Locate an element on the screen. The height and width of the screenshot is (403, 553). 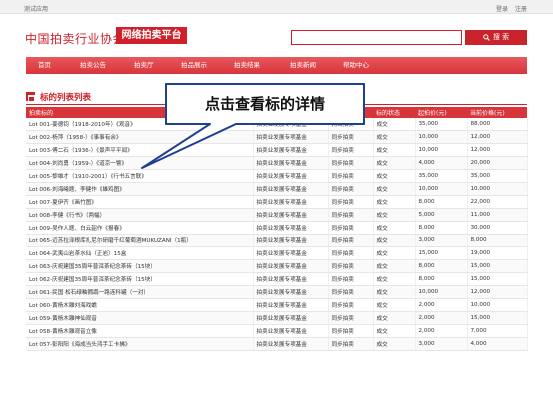
lot-title-link: Lot 008-李健《行书》（两幅） is located at coordinates (140, 215).